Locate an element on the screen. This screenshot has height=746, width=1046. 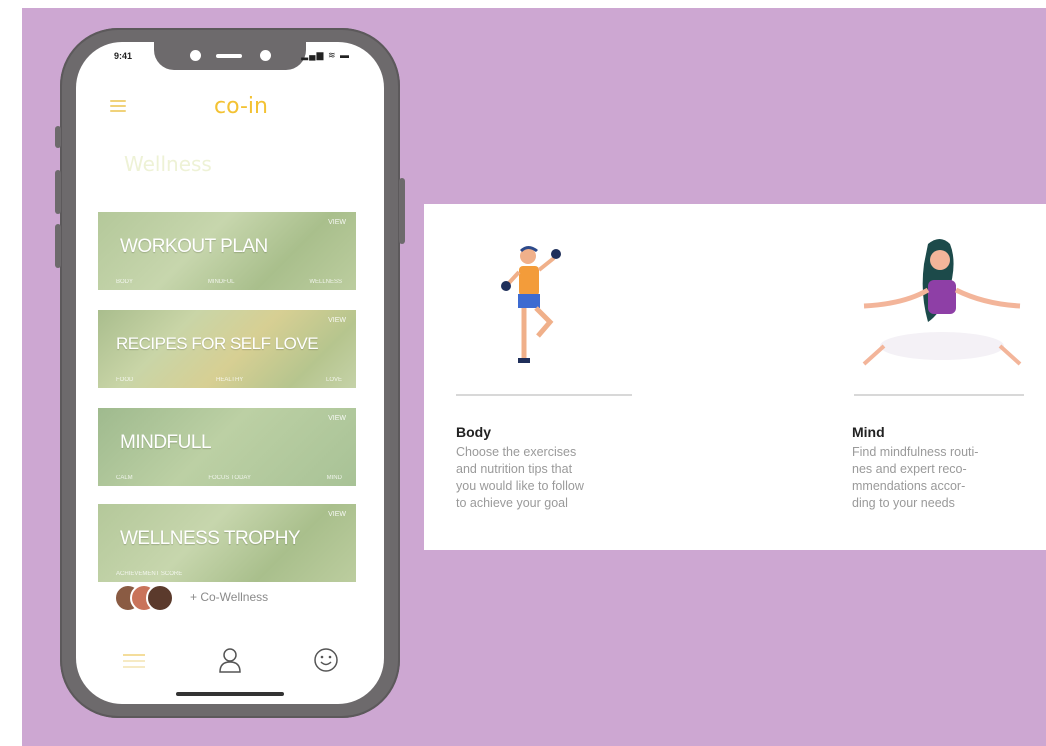
card-title: WELLNESS TROPHY is located at coordinates (210, 538).